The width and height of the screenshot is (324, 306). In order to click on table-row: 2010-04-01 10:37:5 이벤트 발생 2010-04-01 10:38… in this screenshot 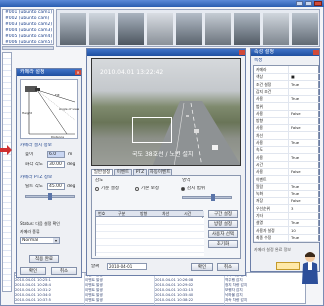, I will do `click(161, 300)`.